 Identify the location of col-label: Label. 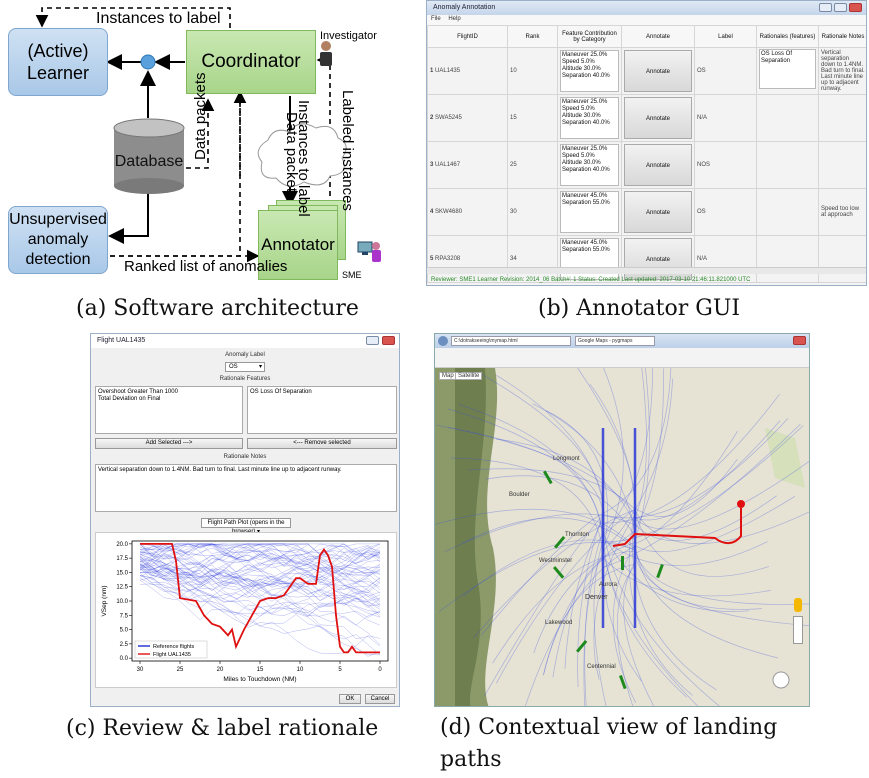
(725, 36).